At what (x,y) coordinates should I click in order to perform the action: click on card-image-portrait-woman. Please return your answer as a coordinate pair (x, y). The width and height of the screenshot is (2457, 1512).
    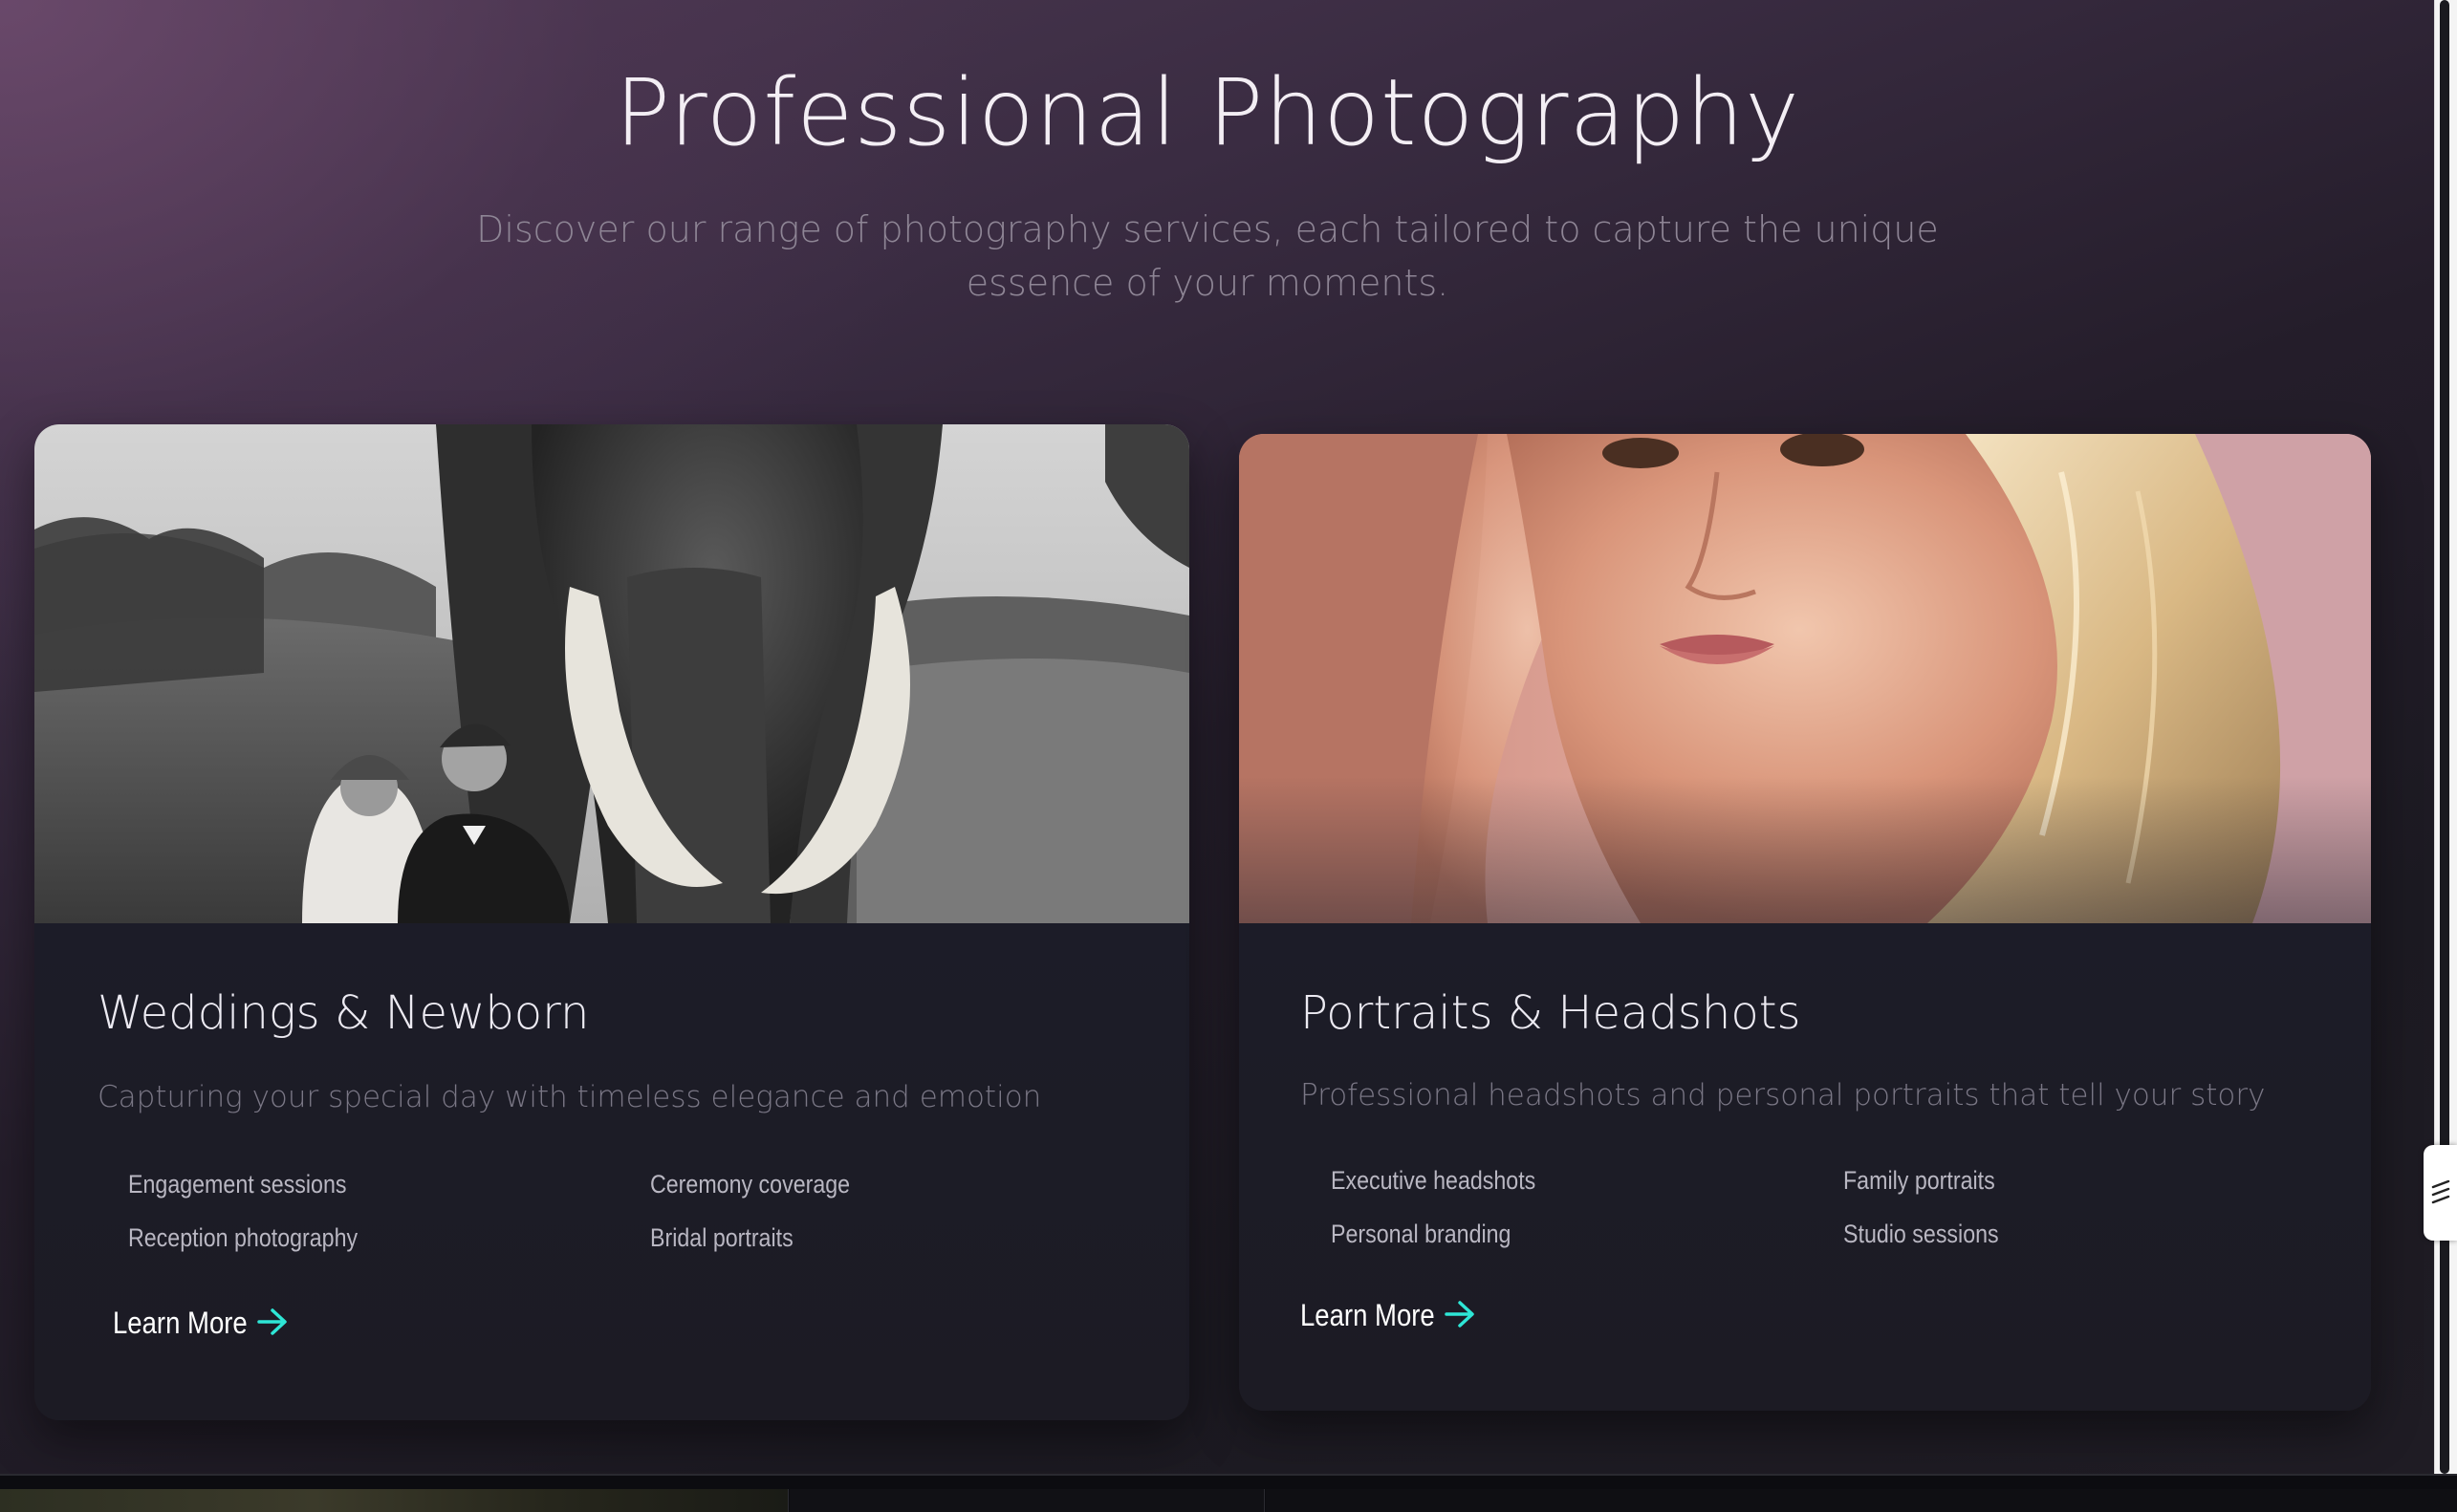
    Looking at the image, I should click on (1805, 679).